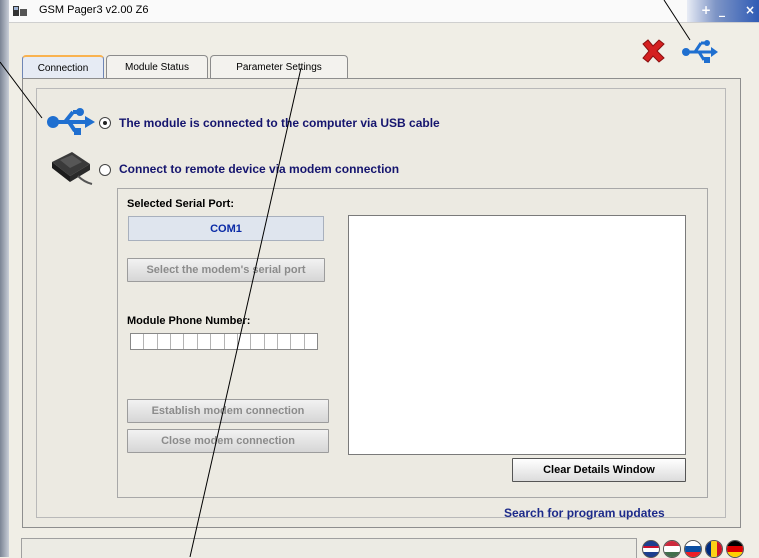  Describe the element at coordinates (63, 67) in the screenshot. I see `tab-connection: Connection` at that location.